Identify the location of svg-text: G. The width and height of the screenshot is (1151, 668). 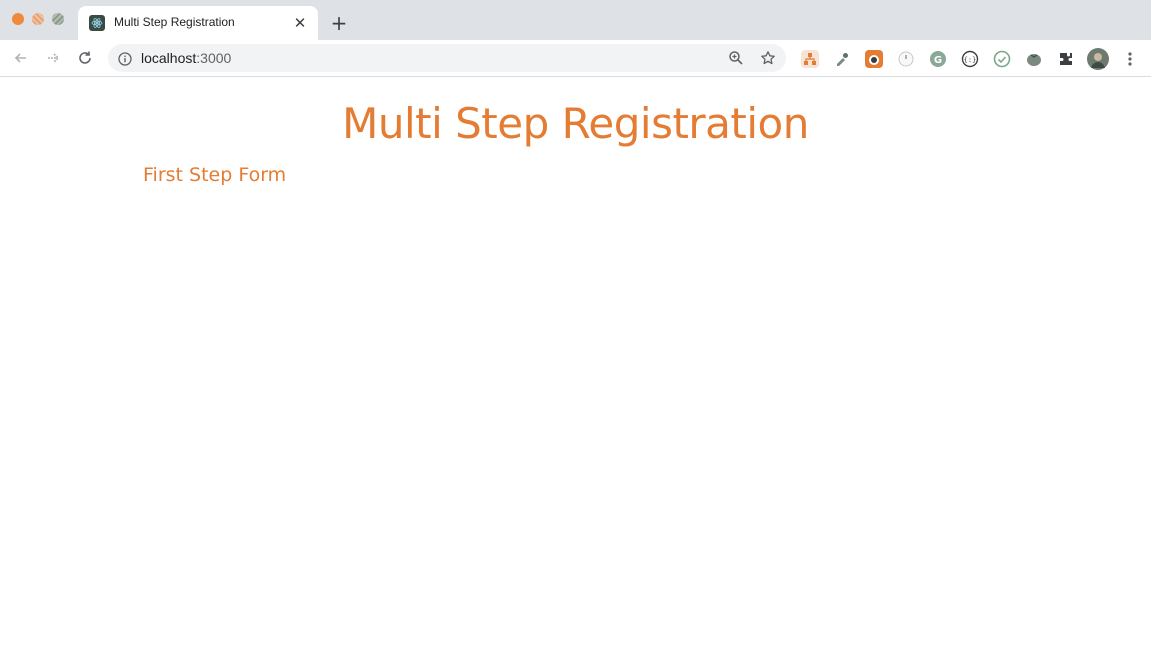
(938, 60).